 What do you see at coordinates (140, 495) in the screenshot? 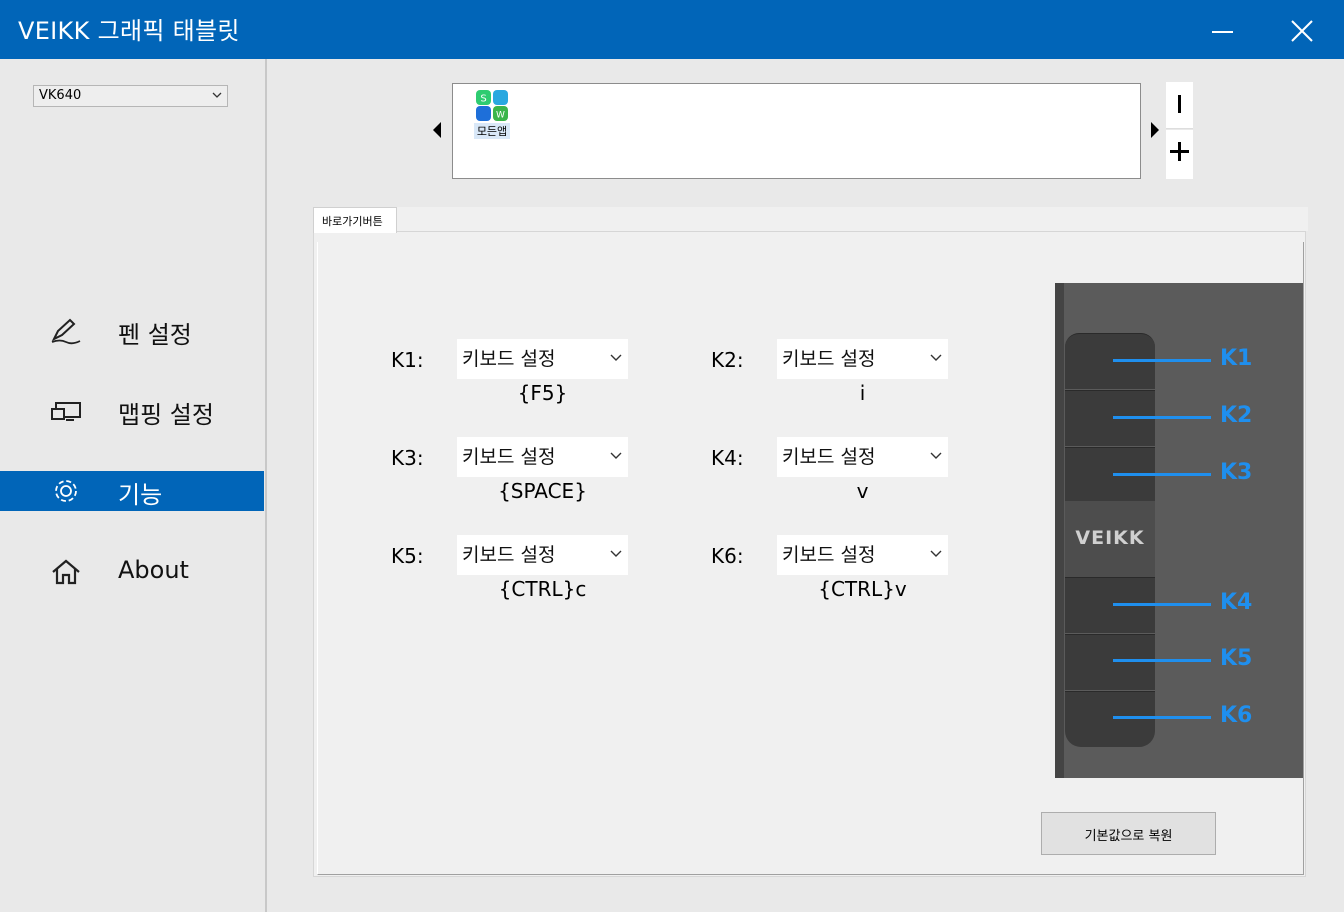
I see `sidebar-item-label: 기능` at bounding box center [140, 495].